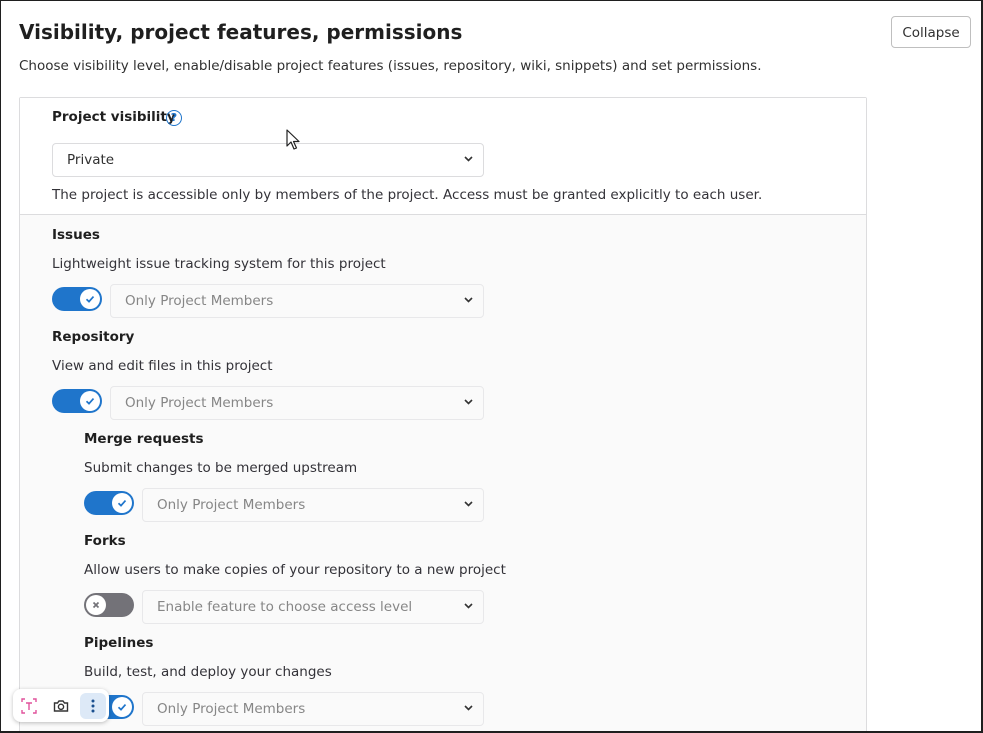 This screenshot has height=733, width=983. I want to click on merge-requests-access-select: Only Project Members, so click(313, 505).